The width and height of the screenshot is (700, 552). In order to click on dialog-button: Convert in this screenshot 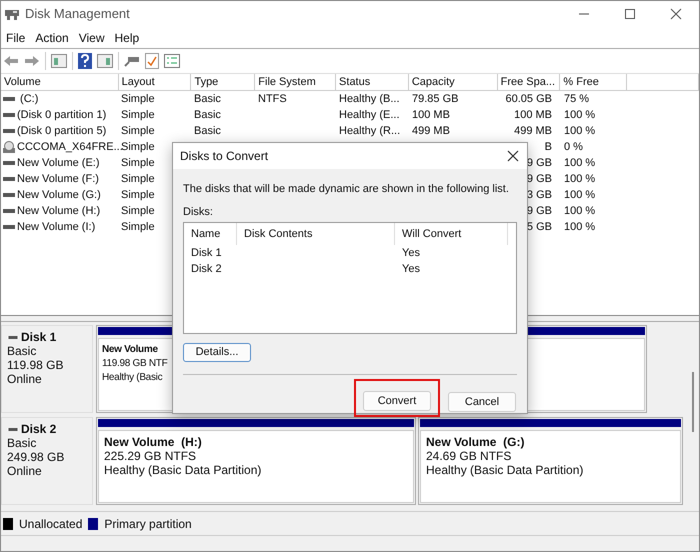, I will do `click(397, 401)`.